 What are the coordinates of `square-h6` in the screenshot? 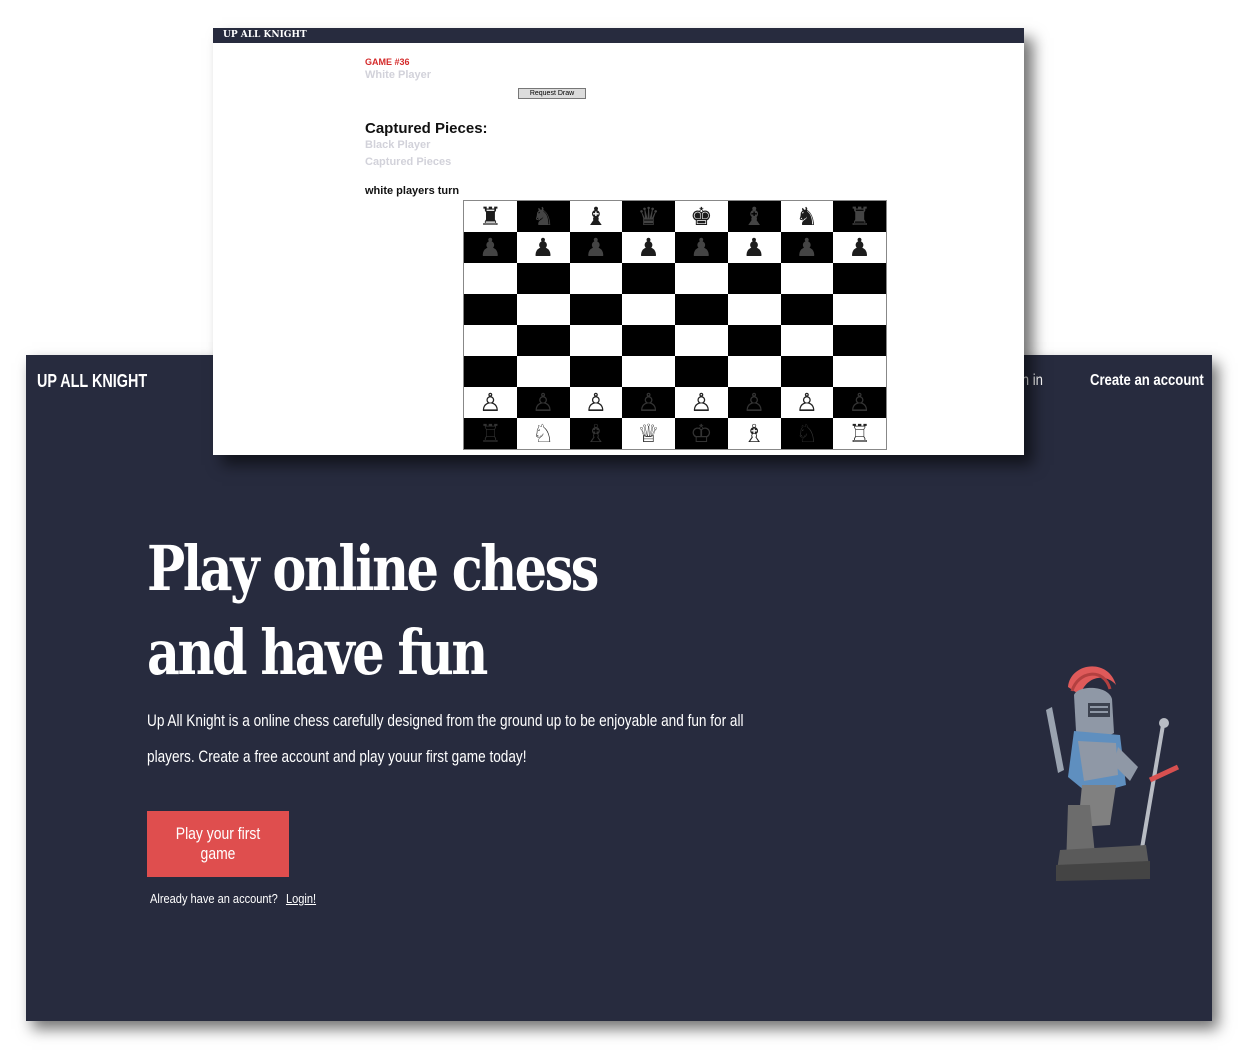 It's located at (859, 278).